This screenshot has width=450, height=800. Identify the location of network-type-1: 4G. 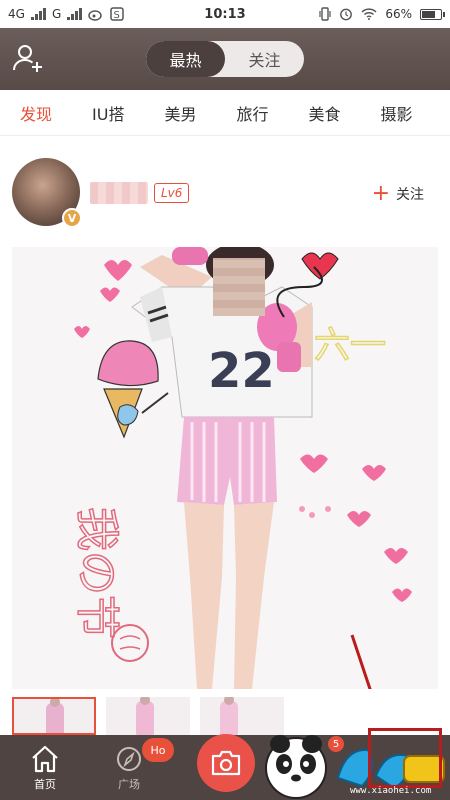
(16, 14).